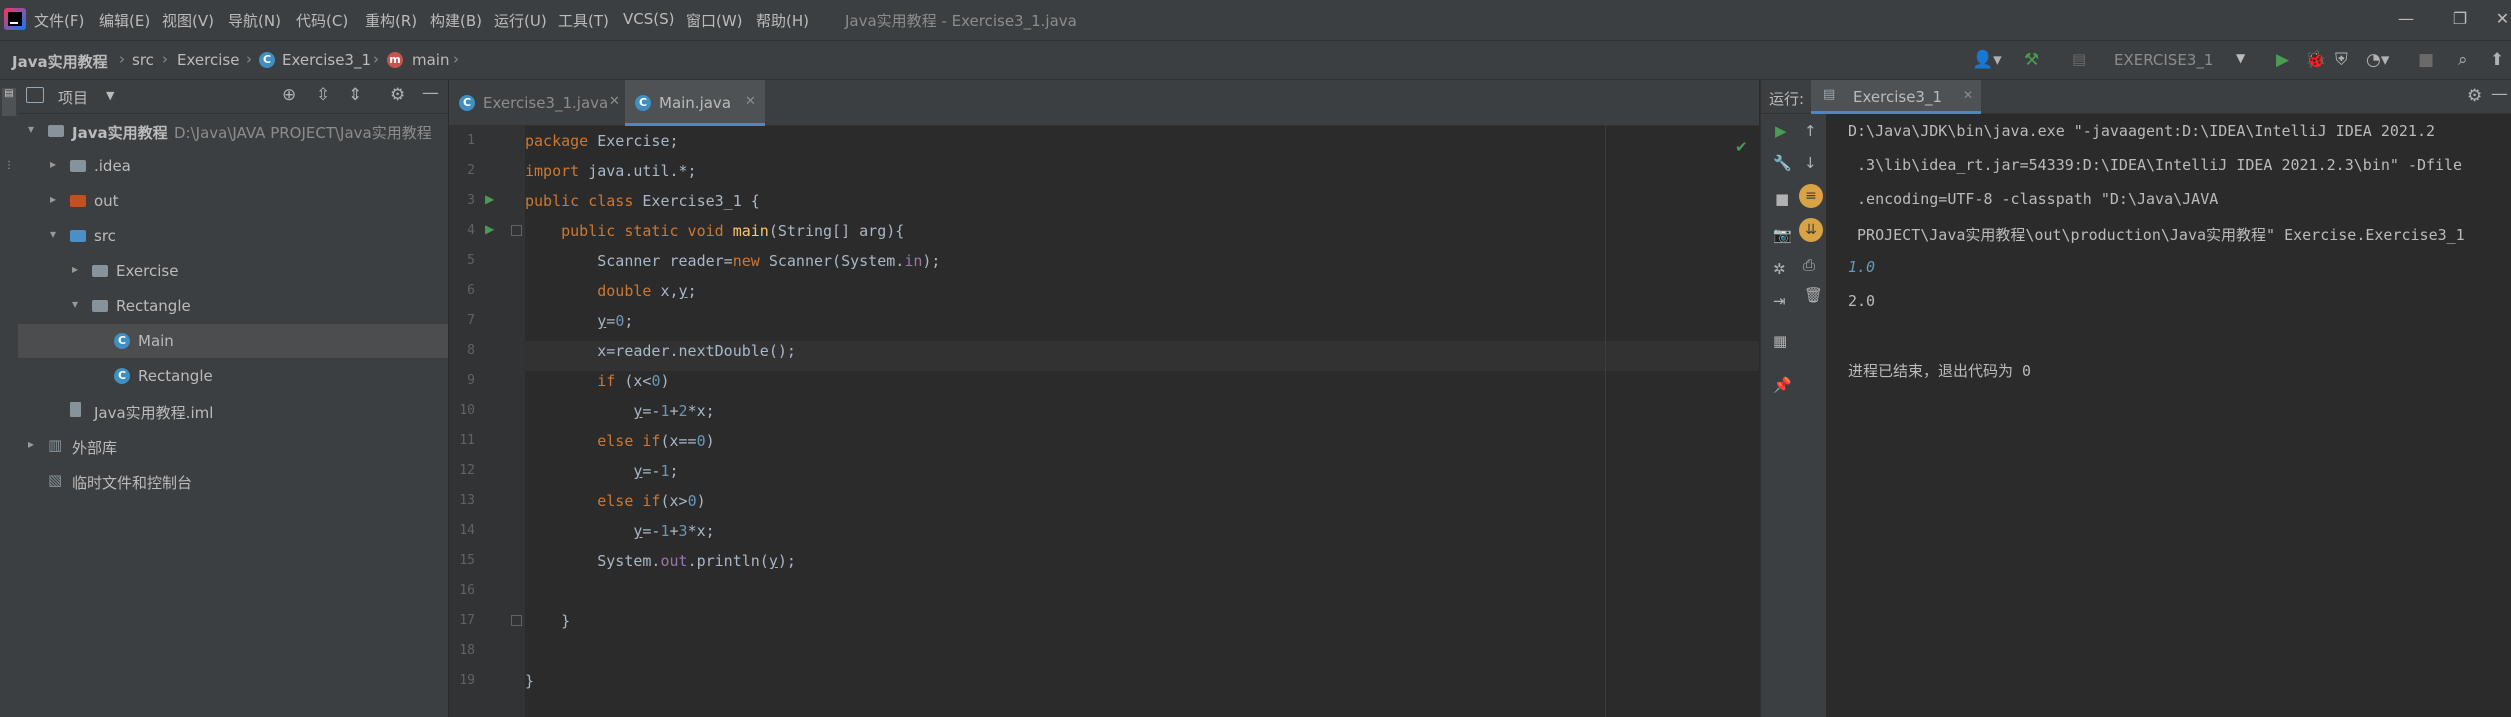 This screenshot has height=717, width=2511. I want to click on tree-item: Java实用教程.iml, so click(233, 411).